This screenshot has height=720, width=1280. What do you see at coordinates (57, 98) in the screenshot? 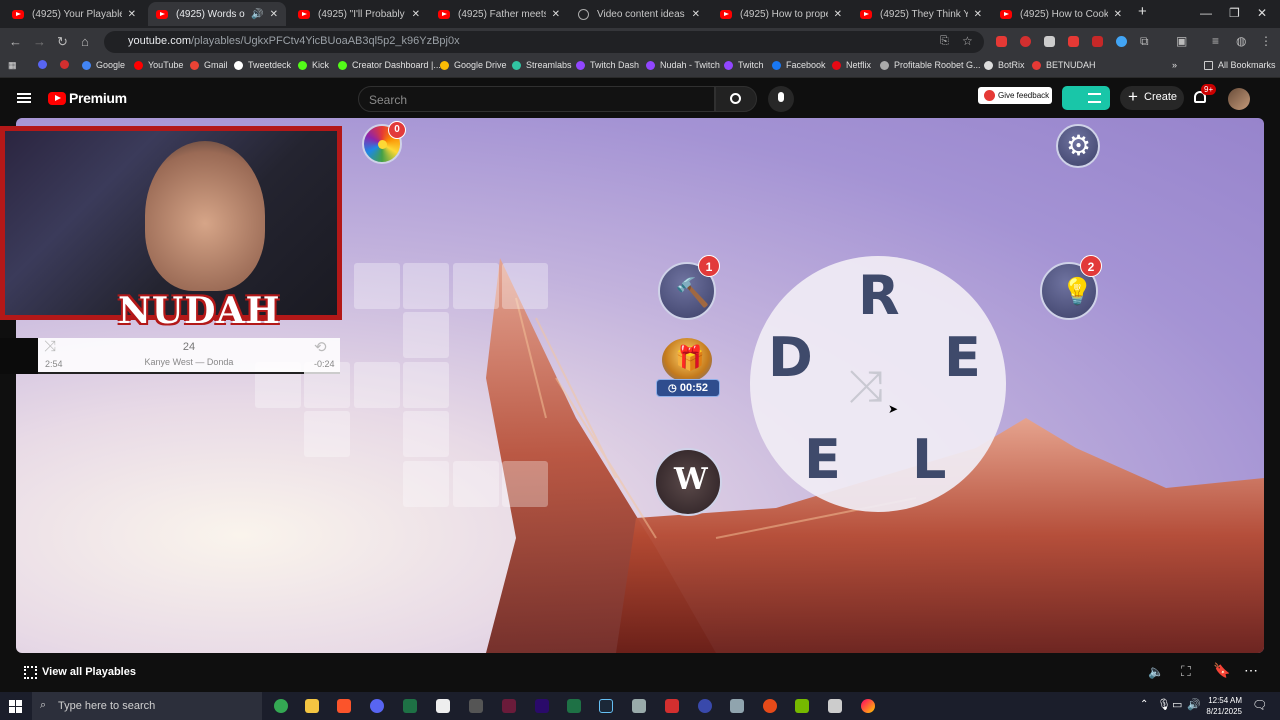
I see `youtube-logo-icon` at bounding box center [57, 98].